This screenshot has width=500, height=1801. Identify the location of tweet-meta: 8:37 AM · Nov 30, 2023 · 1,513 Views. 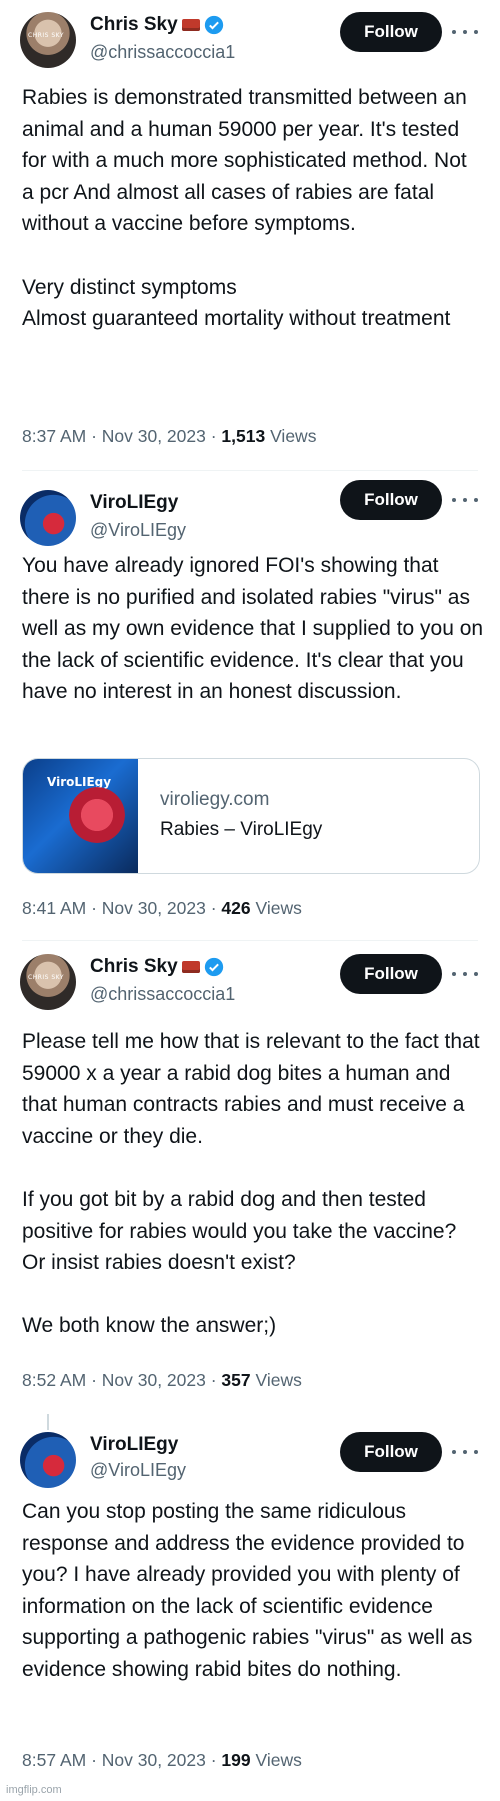
(169, 436).